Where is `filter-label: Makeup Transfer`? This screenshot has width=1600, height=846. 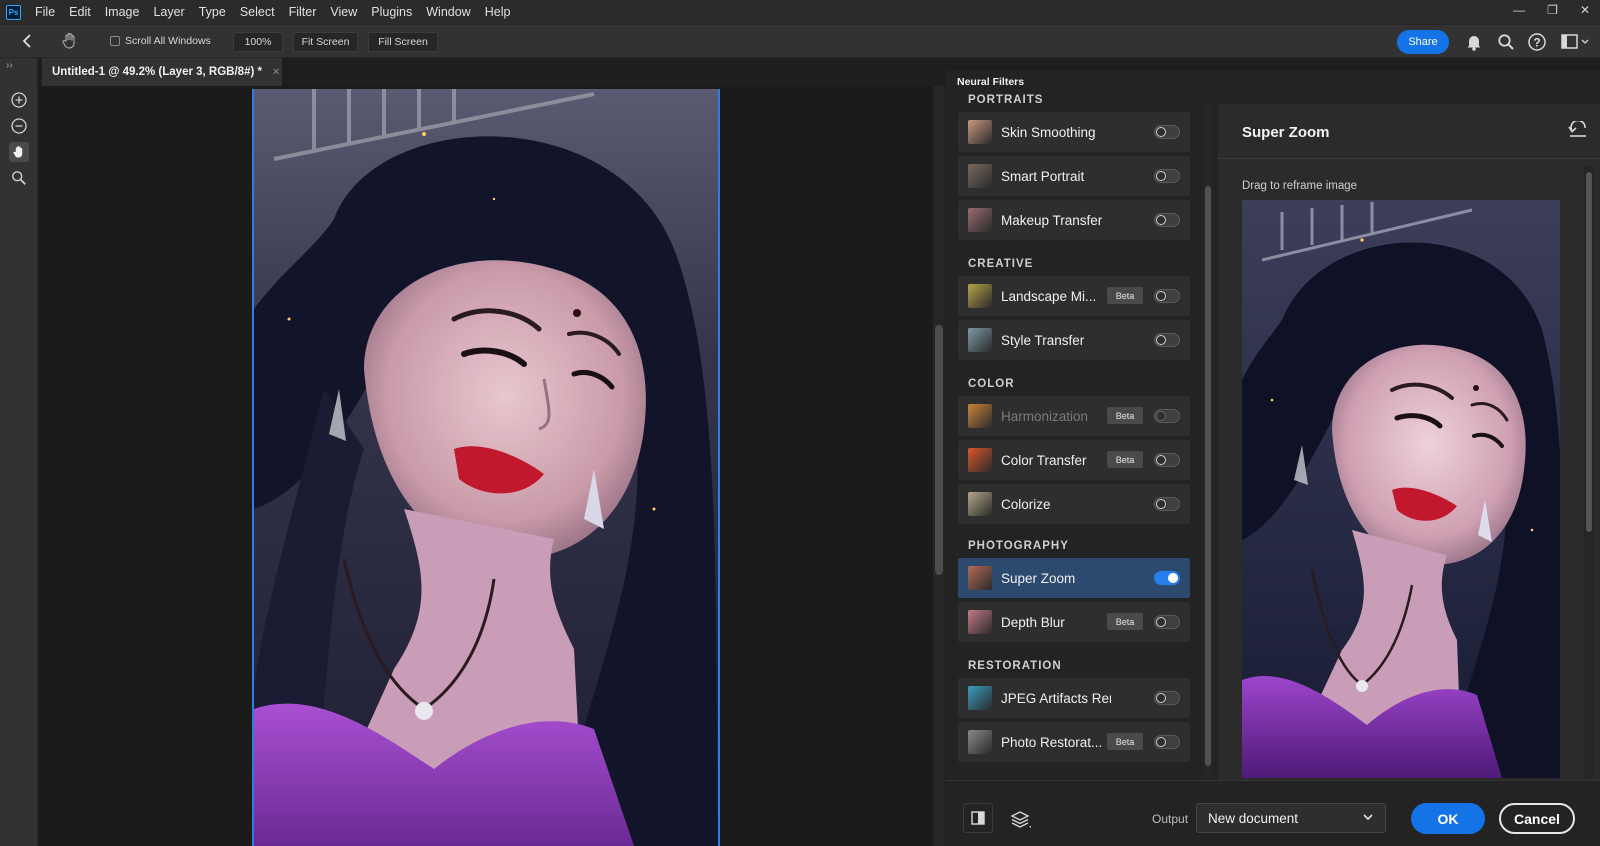 filter-label: Makeup Transfer is located at coordinates (1052, 220).